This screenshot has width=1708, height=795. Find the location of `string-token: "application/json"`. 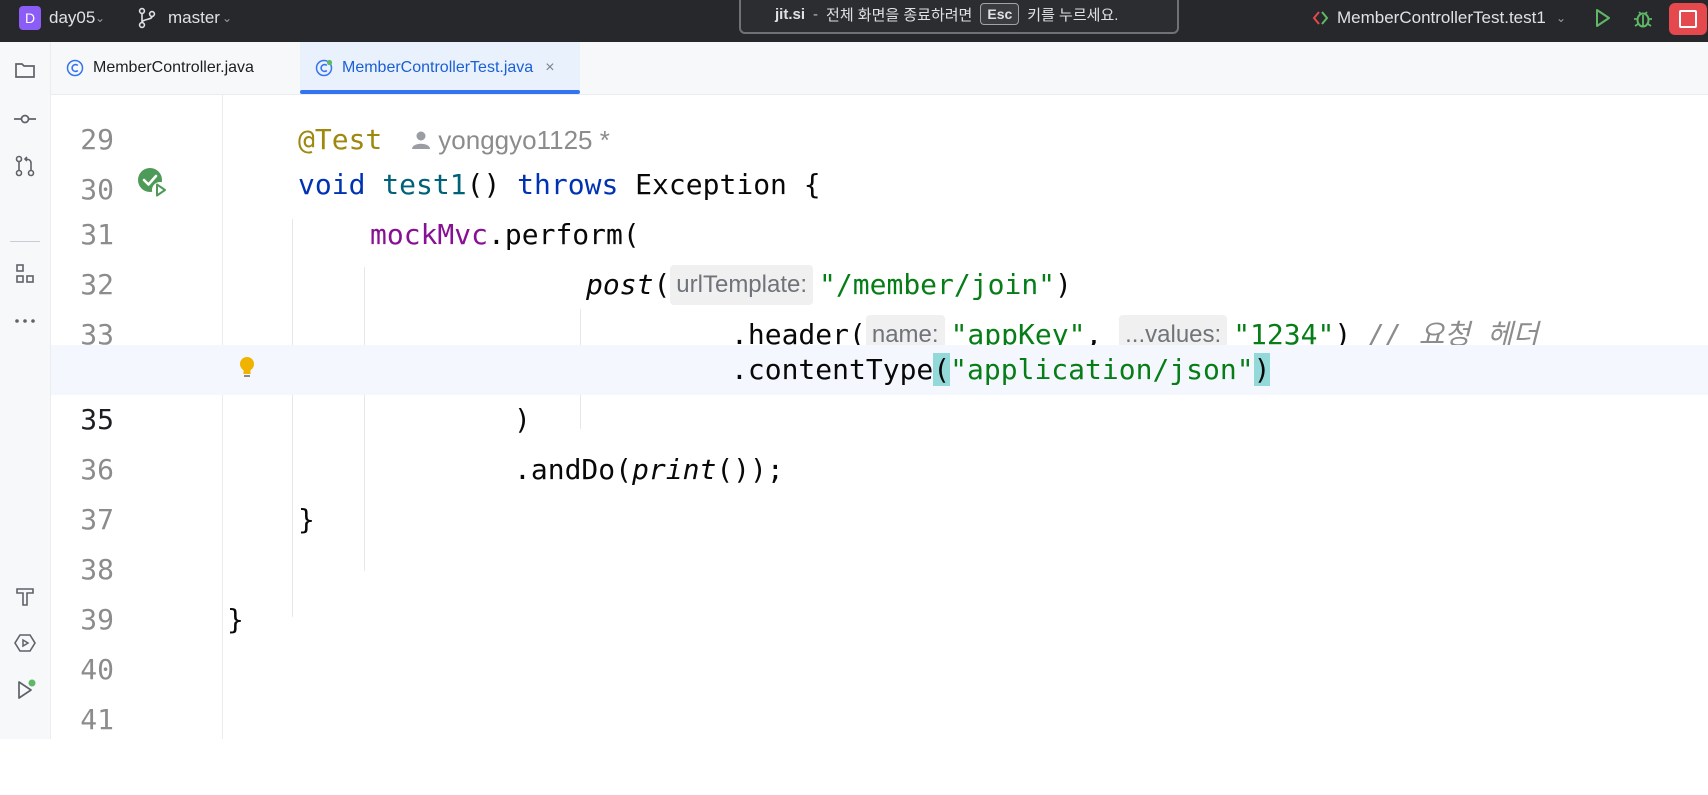

string-token: "application/json" is located at coordinates (1102, 369).